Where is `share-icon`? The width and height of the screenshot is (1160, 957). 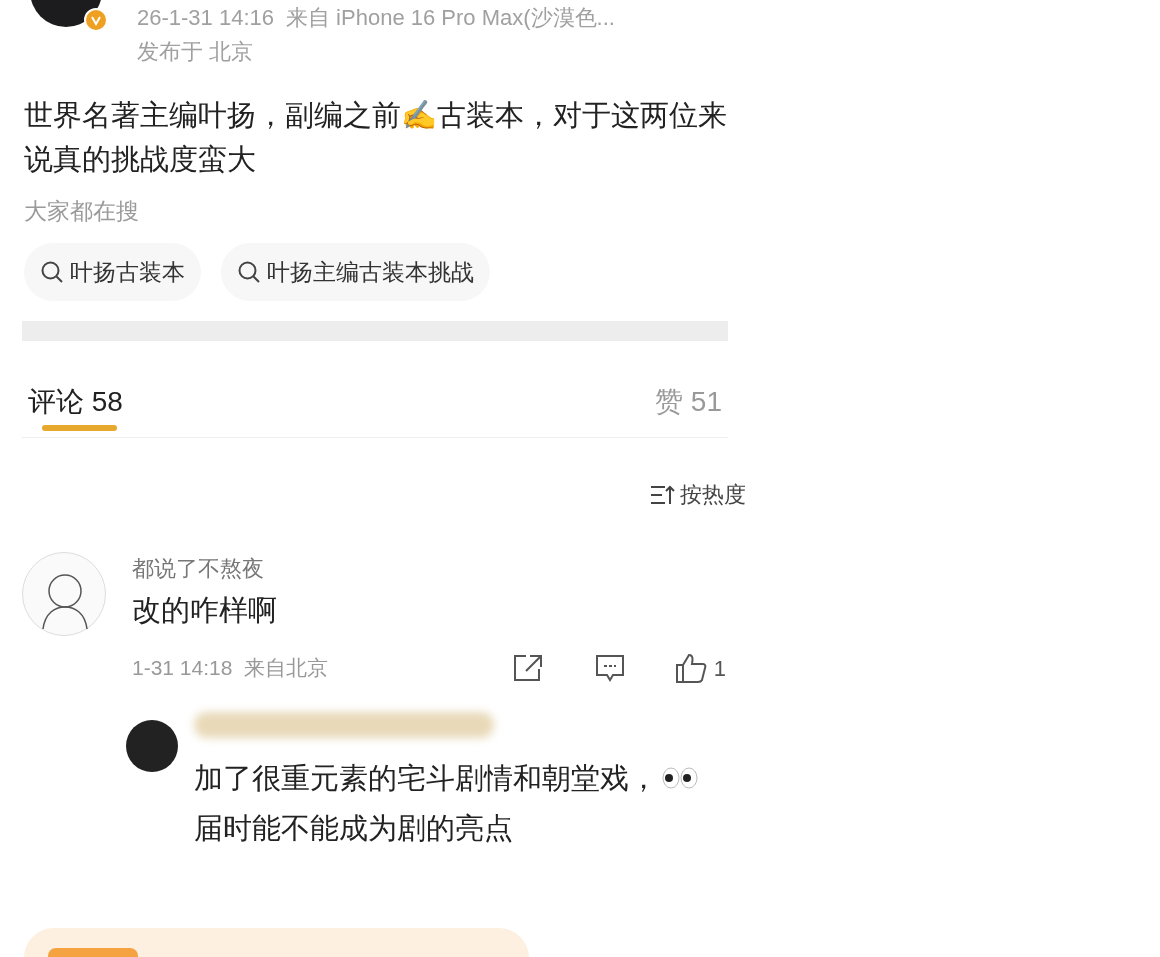 share-icon is located at coordinates (527, 668).